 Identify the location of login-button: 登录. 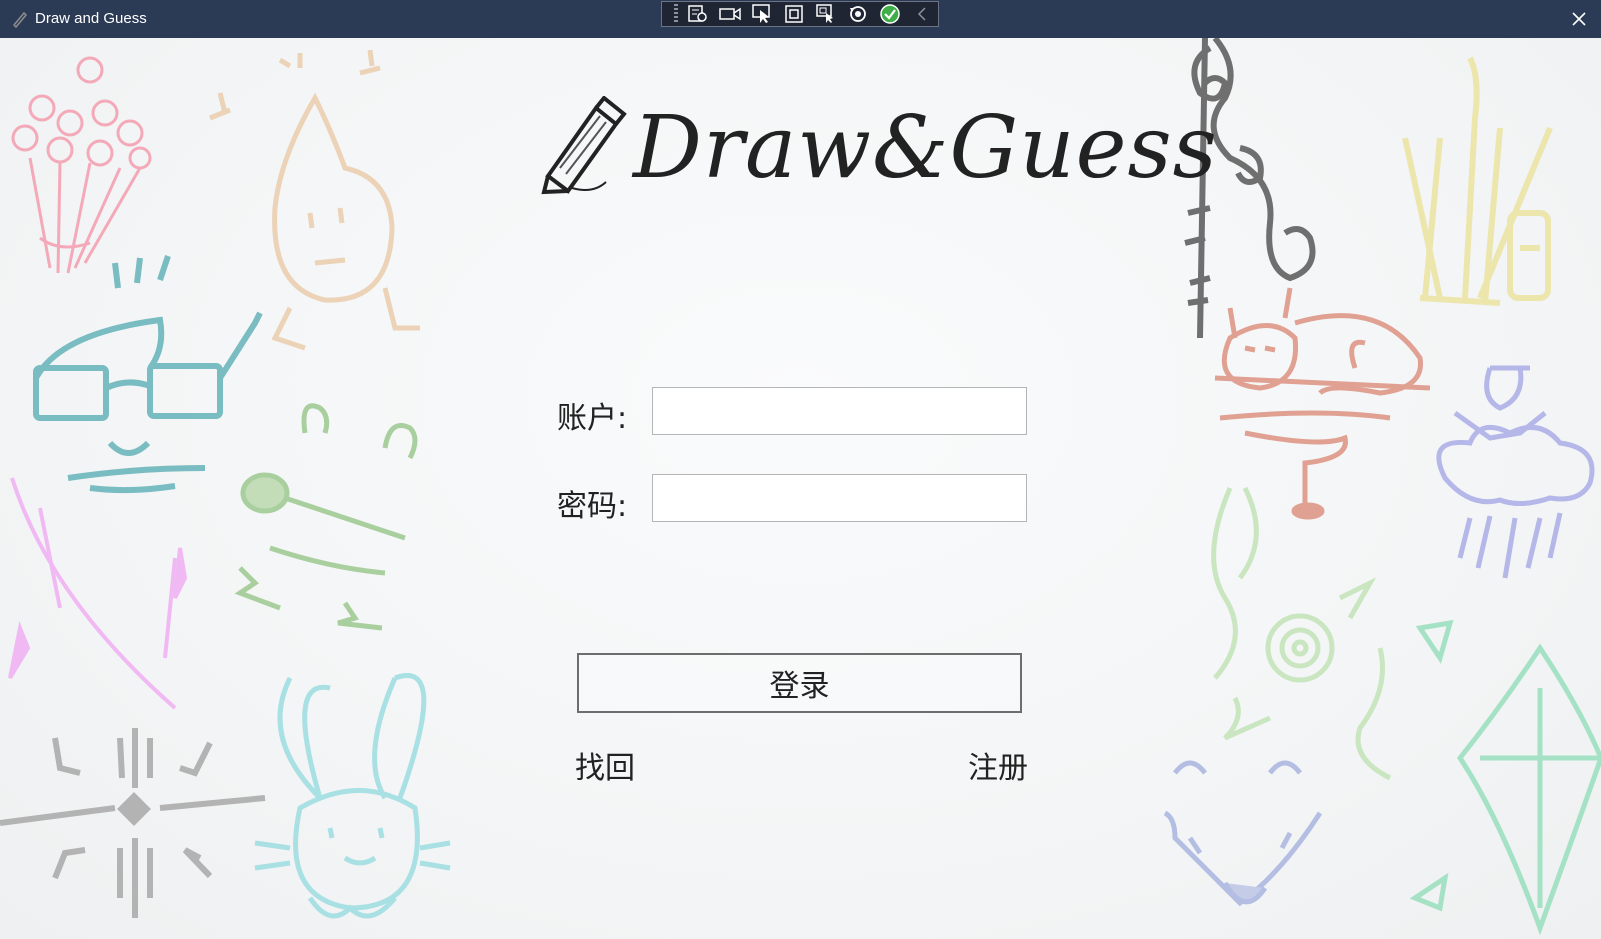
(799, 683).